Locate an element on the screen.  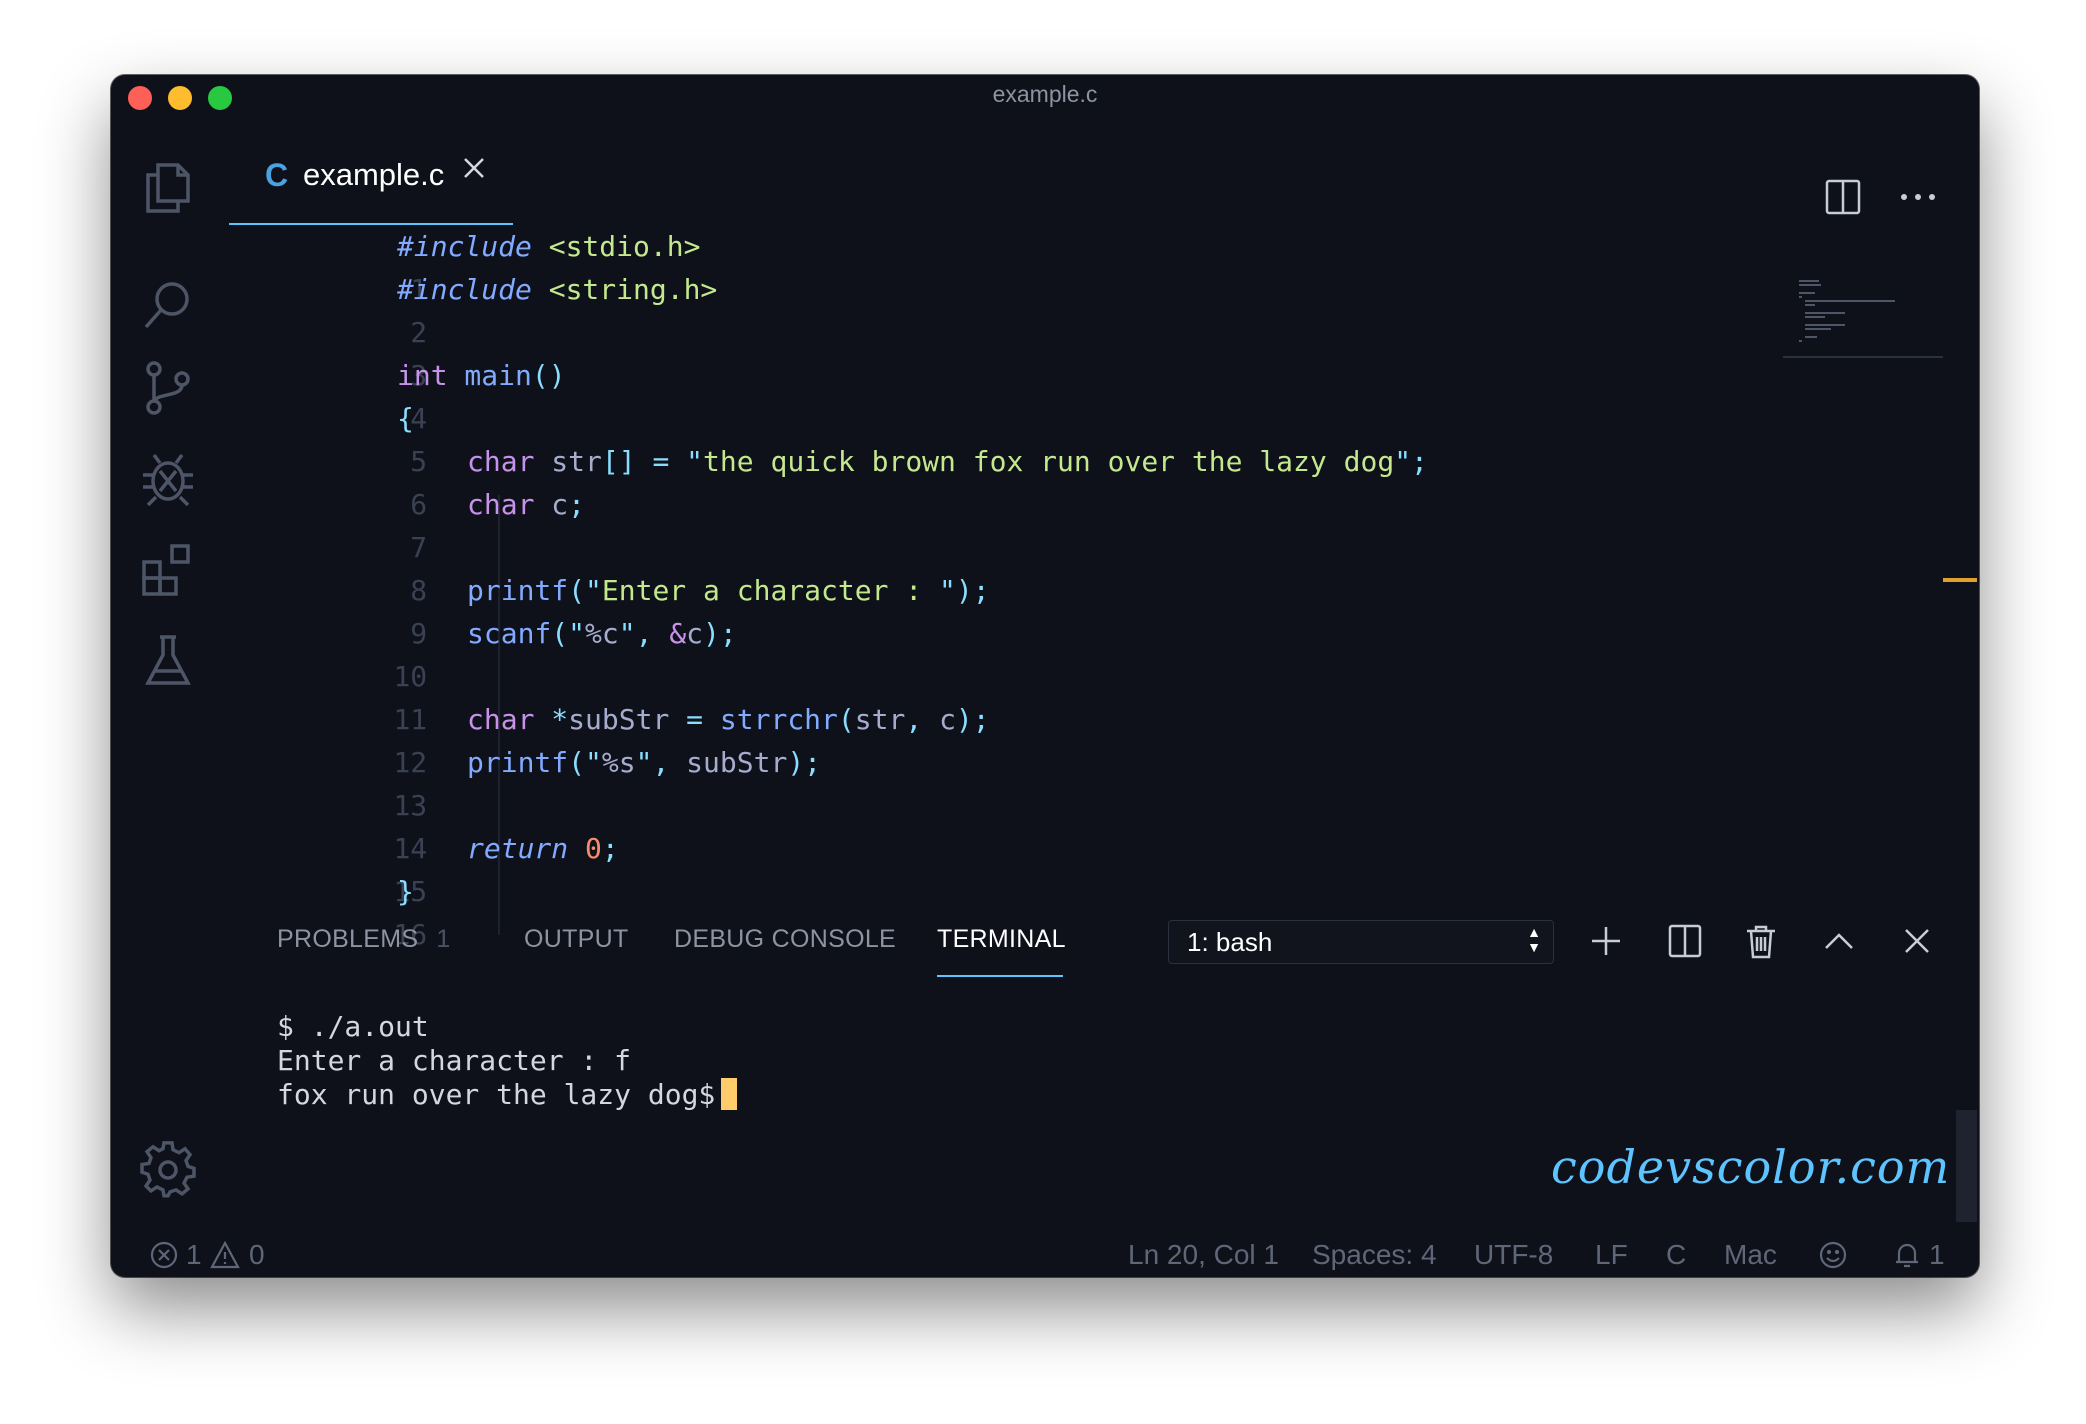
code-line: 16 } is located at coordinates (339, 910).